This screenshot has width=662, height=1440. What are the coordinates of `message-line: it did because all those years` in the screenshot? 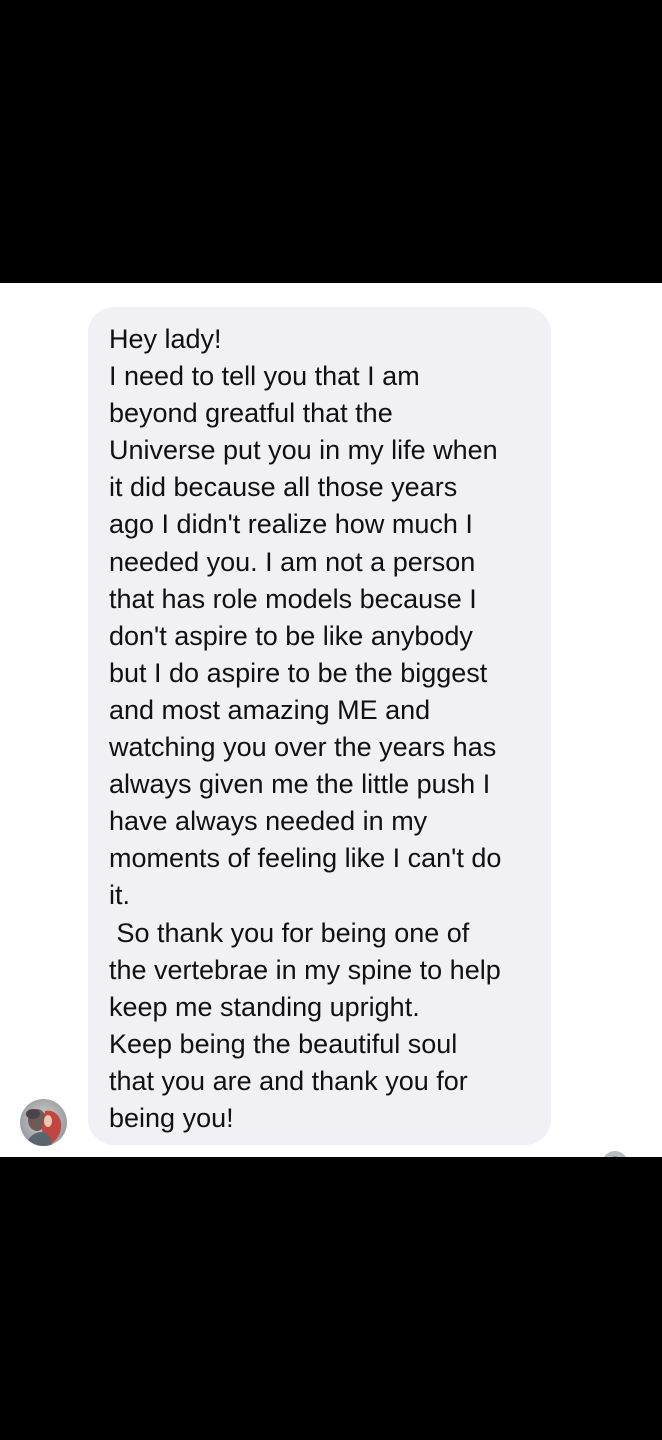 It's located at (283, 487).